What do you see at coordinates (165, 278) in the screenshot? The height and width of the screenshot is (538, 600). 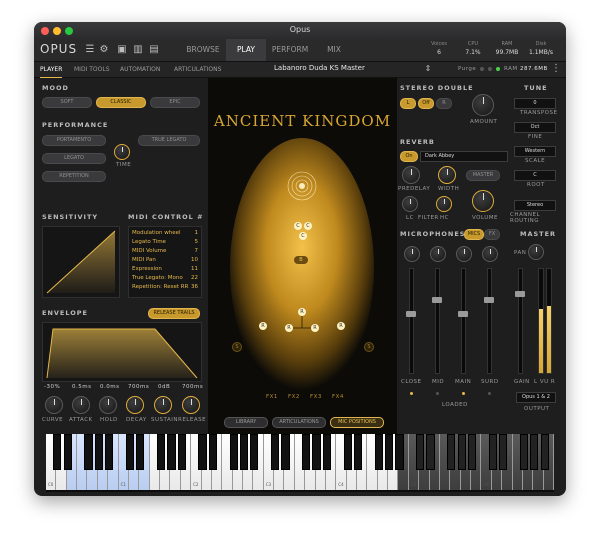 I see `midi-control-row: True Legato: Mono 22` at bounding box center [165, 278].